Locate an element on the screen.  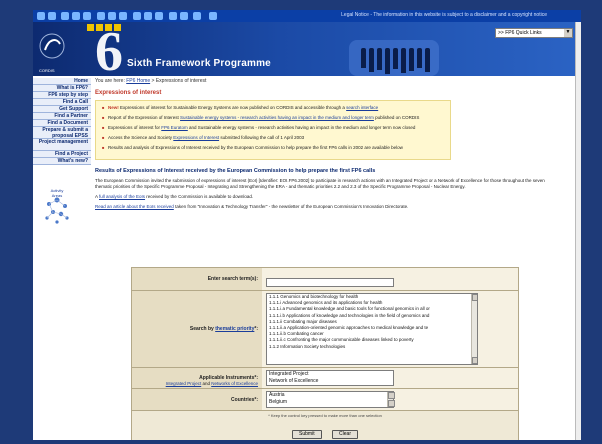
quick-links-select: >> FP6 Quick Links ▼ is located at coordinates (534, 33).